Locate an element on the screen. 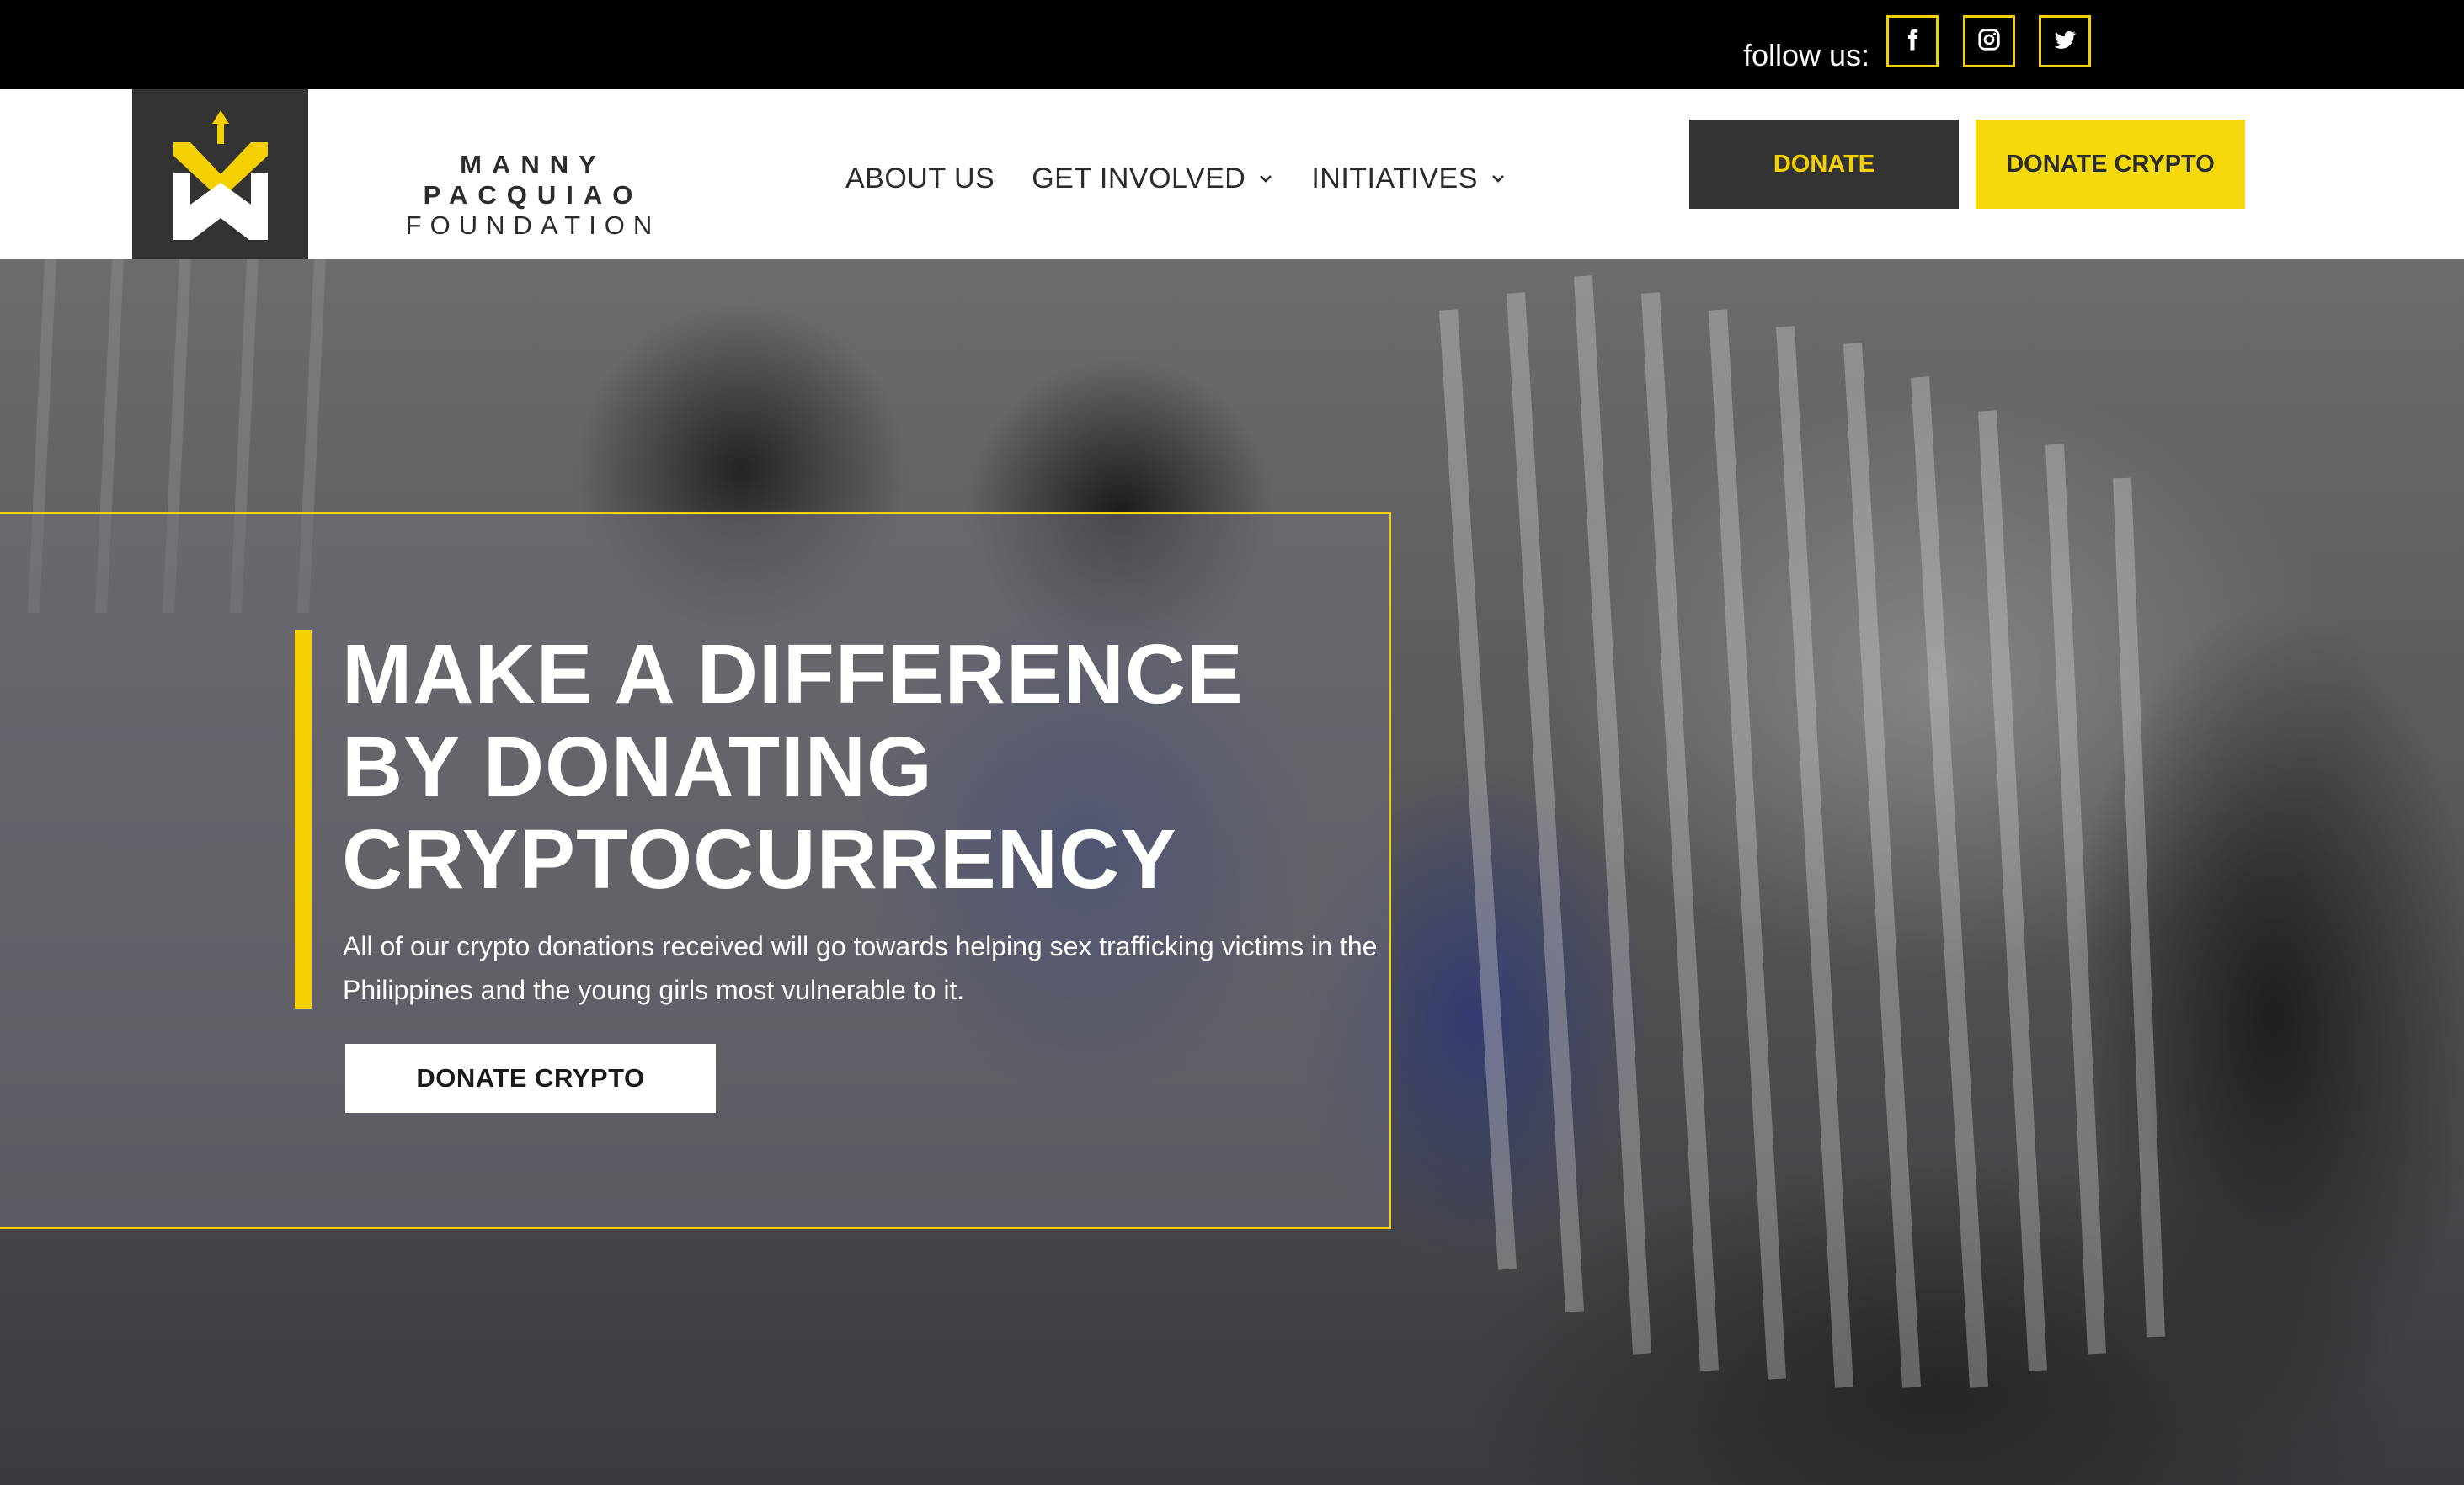 The height and width of the screenshot is (1485, 2464). logo-link is located at coordinates (220, 174).